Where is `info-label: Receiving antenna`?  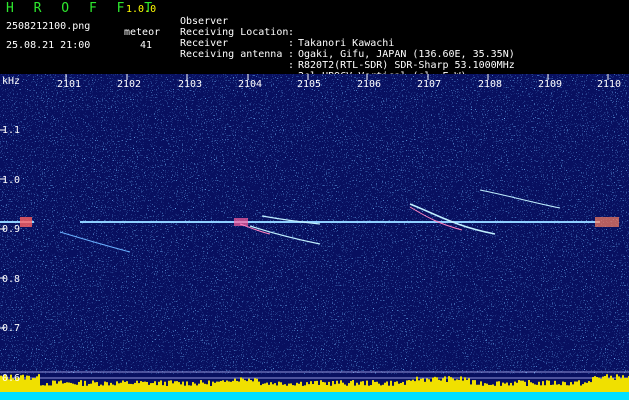
info-label: Receiving antenna is located at coordinates (231, 54).